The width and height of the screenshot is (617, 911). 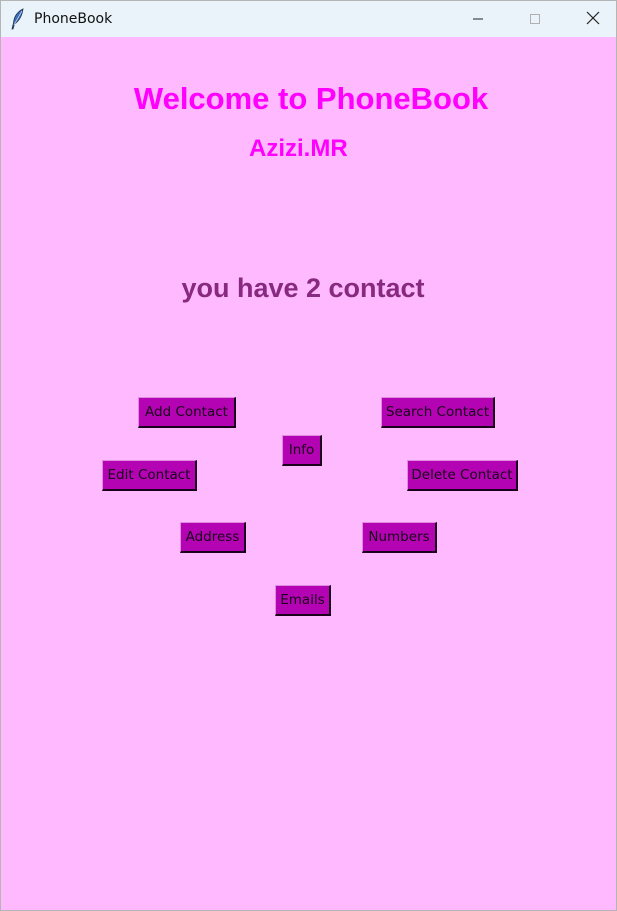 I want to click on maximize-icon, so click(x=535, y=19).